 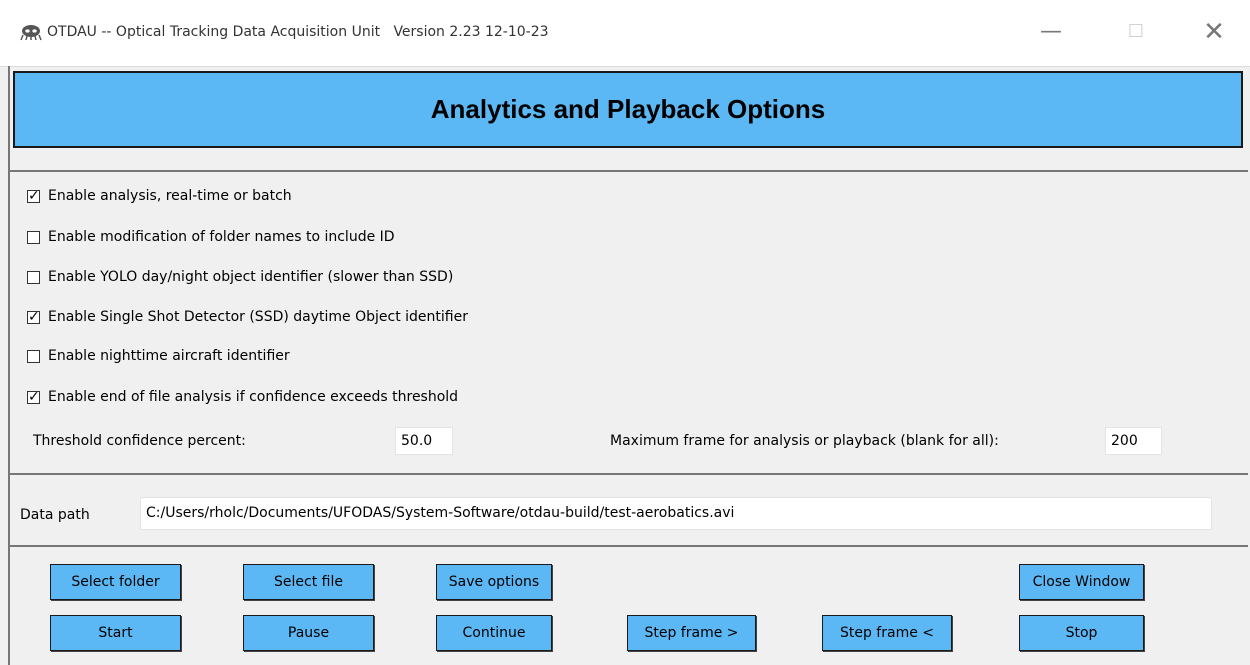 I want to click on checkbox-yolo, so click(x=33, y=277).